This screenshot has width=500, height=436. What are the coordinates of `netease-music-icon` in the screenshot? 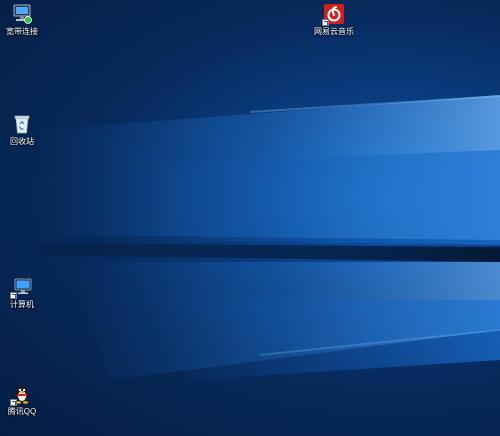 It's located at (333, 14).